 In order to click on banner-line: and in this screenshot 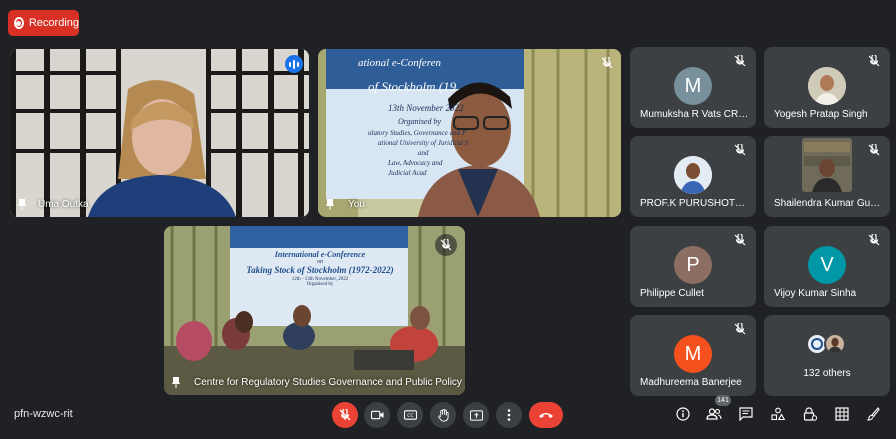, I will do `click(423, 153)`.